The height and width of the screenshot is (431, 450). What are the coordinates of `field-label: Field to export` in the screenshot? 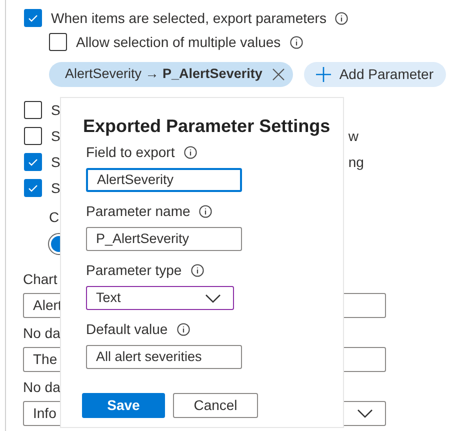 It's located at (130, 152).